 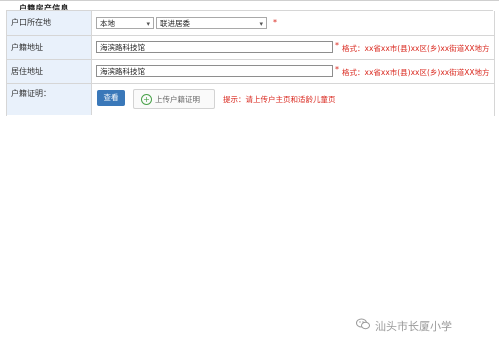 What do you see at coordinates (416, 48) in the screenshot?
I see `household-address-hint: 格式：xx省xx市(县)xx区(乡)xx街道XX地方` at bounding box center [416, 48].